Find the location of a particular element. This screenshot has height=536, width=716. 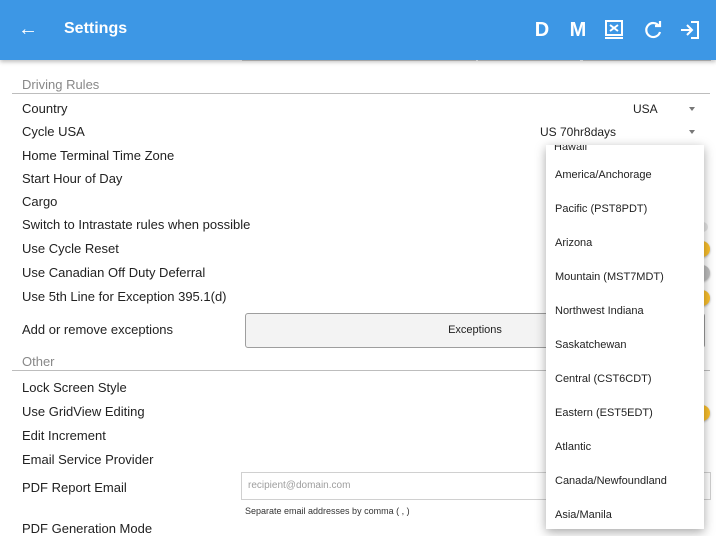

dropdown-item: America/Anchorage is located at coordinates (625, 176).